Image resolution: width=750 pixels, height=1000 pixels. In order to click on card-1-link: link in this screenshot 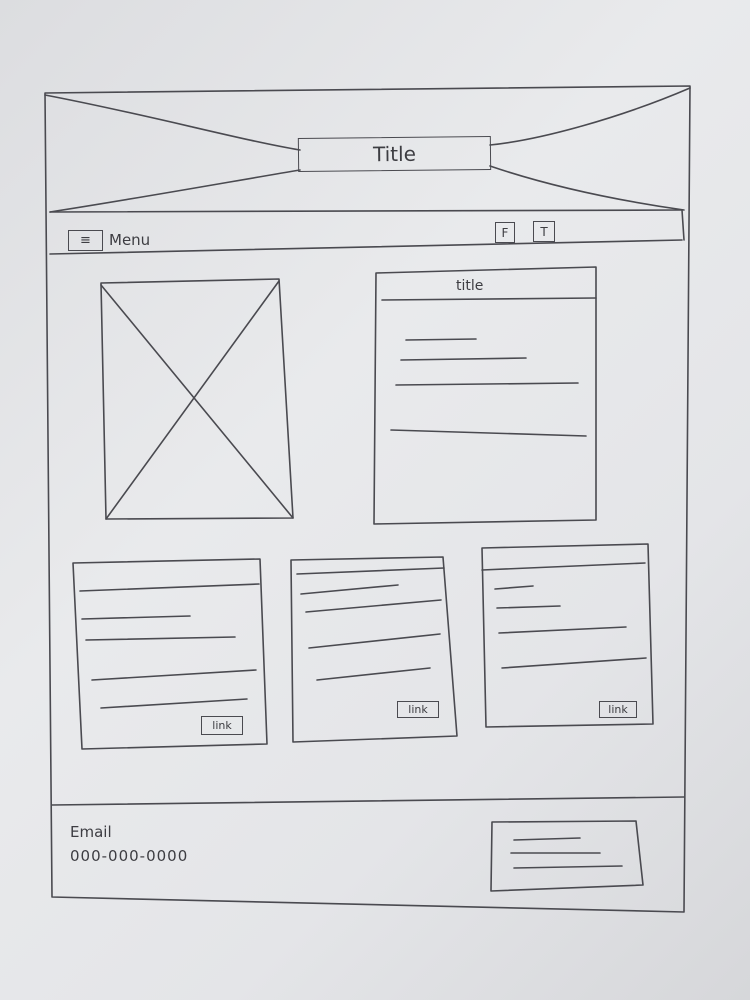, I will do `click(222, 725)`.